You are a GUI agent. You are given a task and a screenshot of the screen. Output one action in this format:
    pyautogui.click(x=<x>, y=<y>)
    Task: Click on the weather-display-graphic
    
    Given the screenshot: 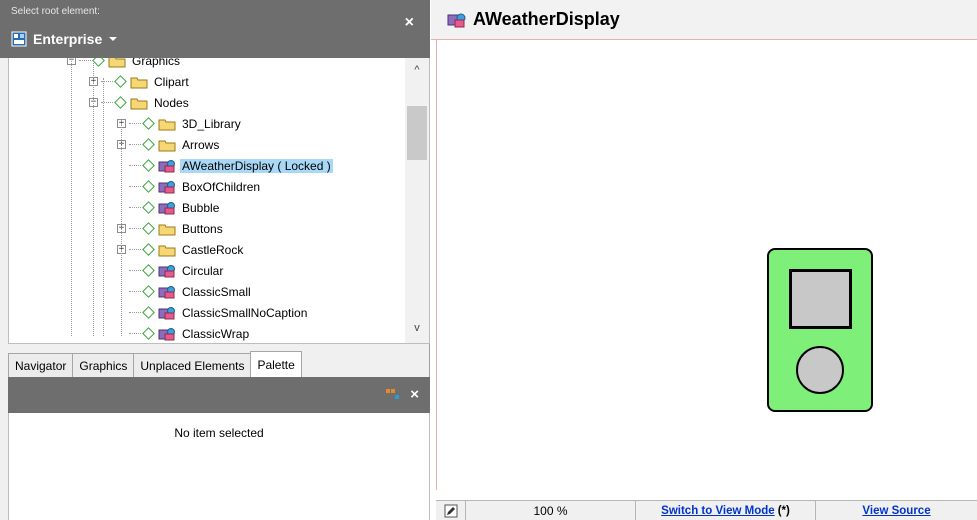 What is the action you would take?
    pyautogui.click(x=820, y=330)
    